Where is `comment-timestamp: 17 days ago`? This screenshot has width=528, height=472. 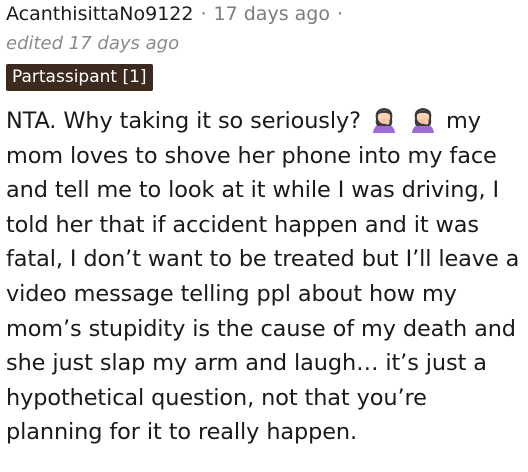
comment-timestamp: 17 days ago is located at coordinates (272, 14).